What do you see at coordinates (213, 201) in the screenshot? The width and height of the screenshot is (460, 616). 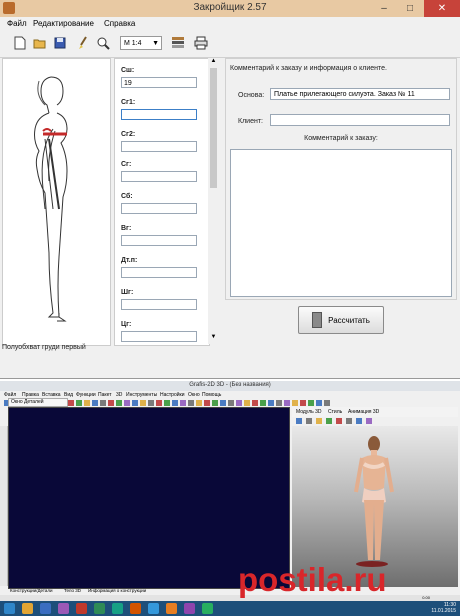 I see `fields-scrollbar: ▲ ▼` at bounding box center [213, 201].